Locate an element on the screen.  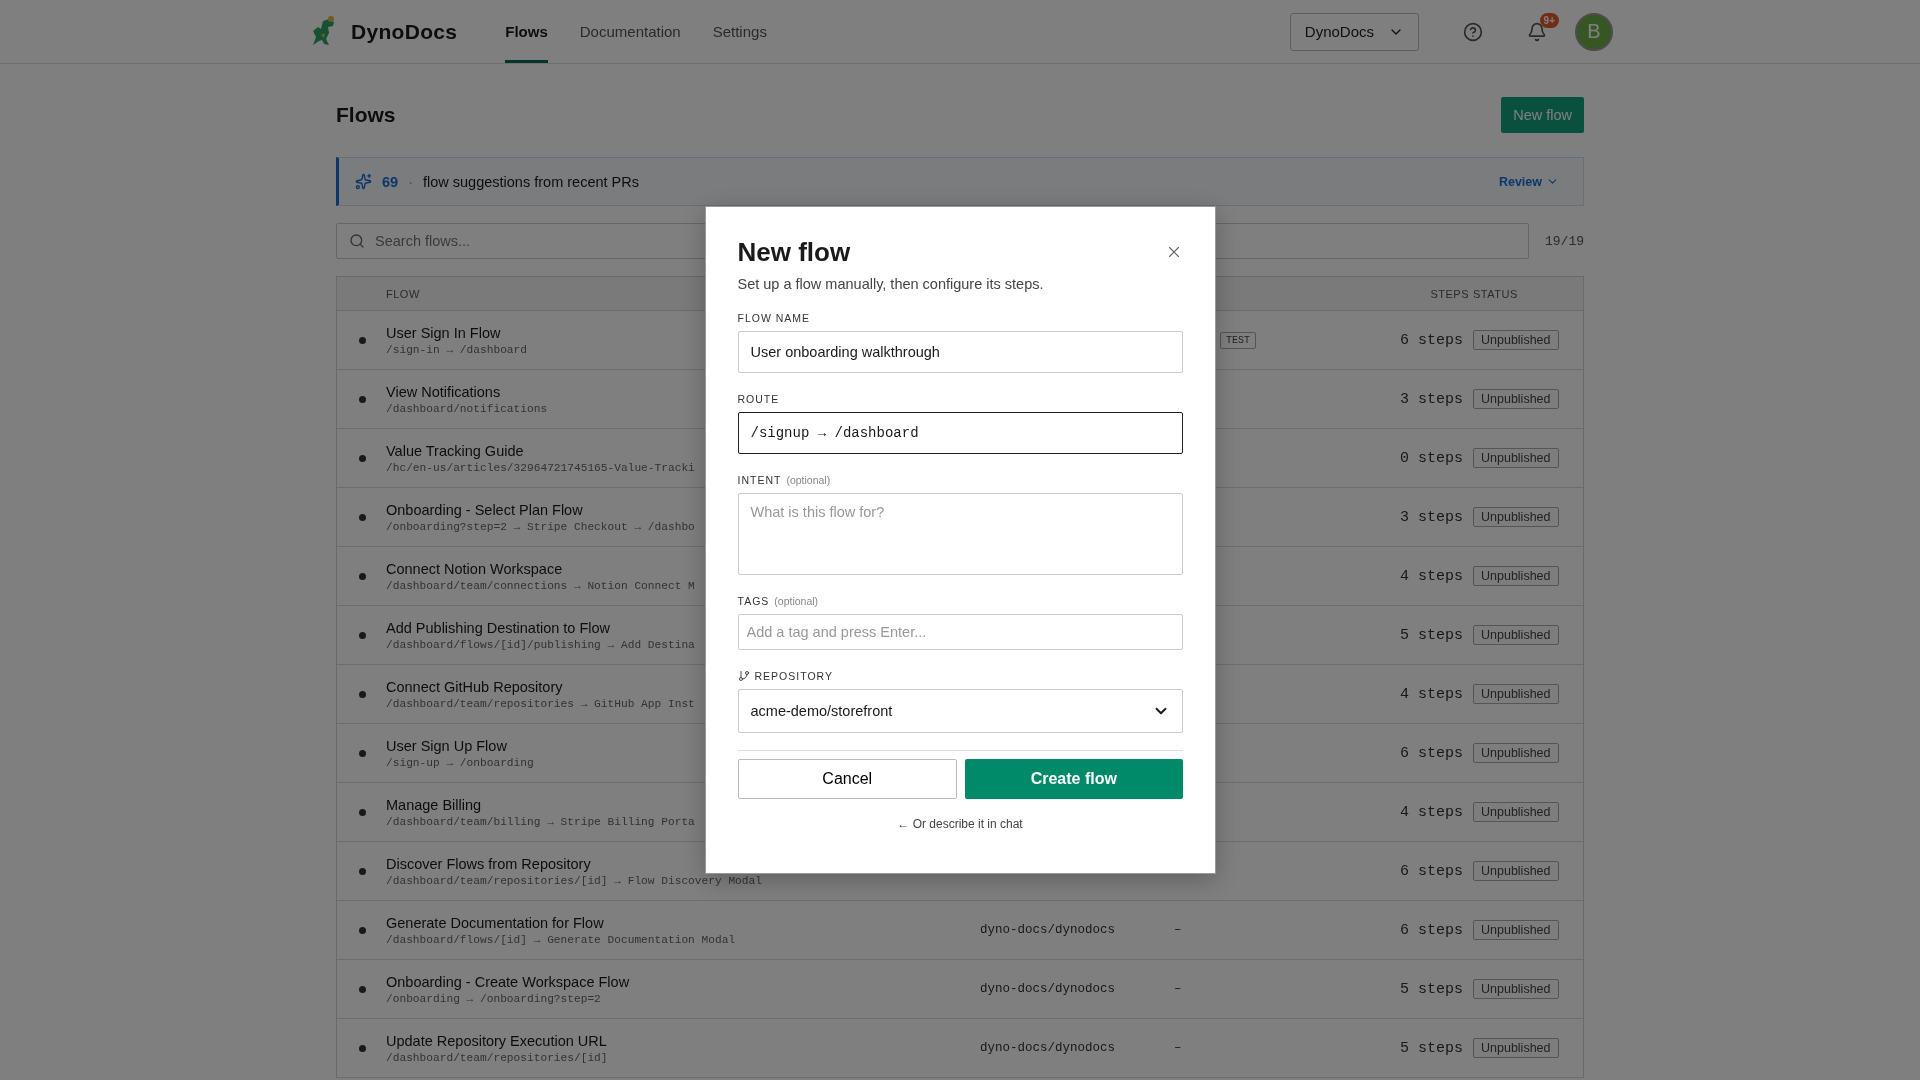
repository-select: acme-demo/storefront is located at coordinates (960, 711).